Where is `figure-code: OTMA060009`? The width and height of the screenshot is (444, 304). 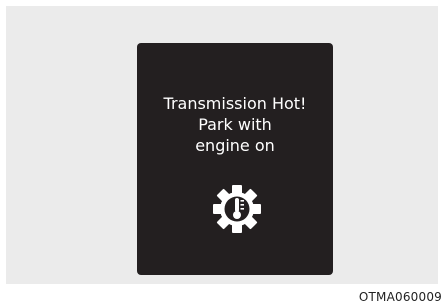 figure-code: OTMA060009 is located at coordinates (400, 297).